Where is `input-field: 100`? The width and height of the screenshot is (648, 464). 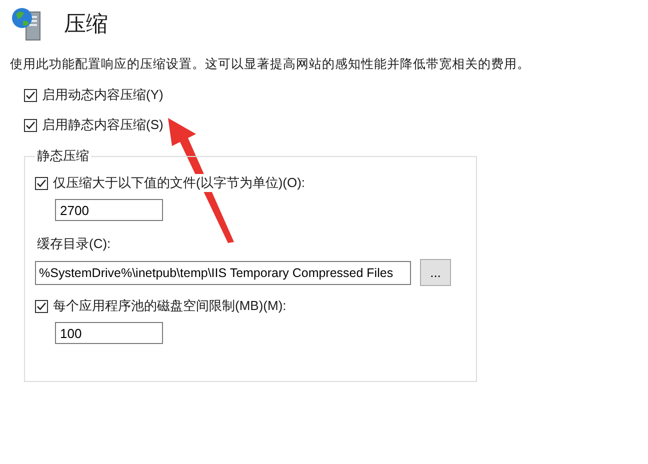
input-field: 100 is located at coordinates (109, 333).